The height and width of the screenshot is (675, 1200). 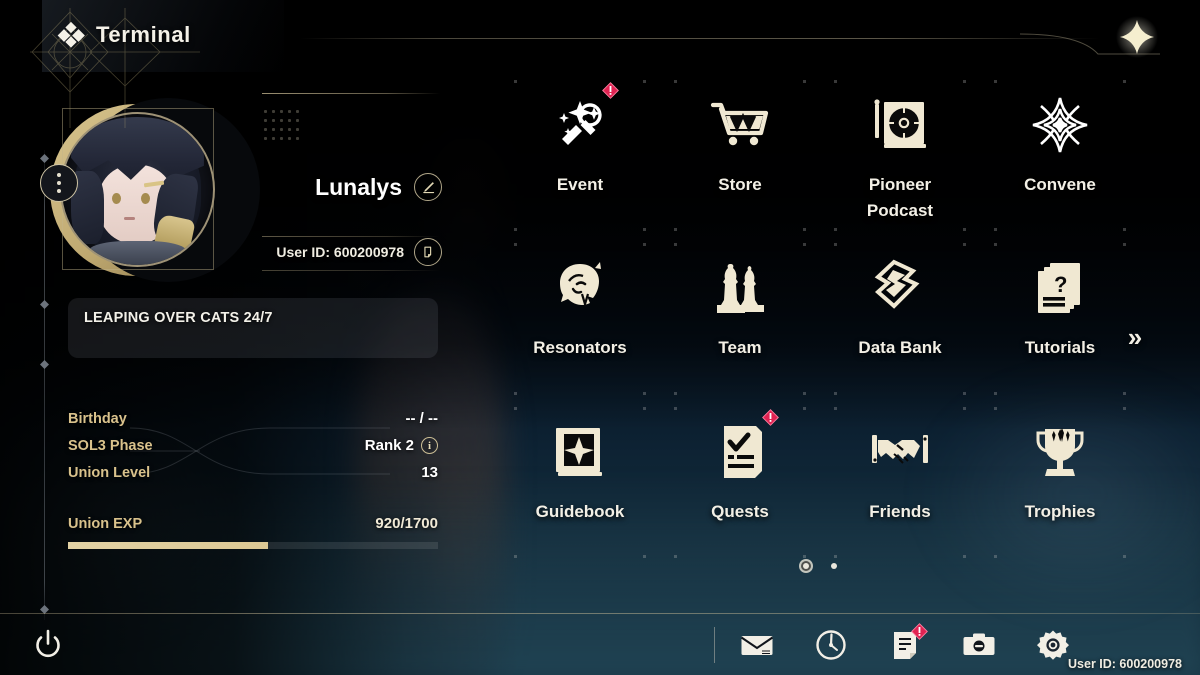 What do you see at coordinates (1060, 452) in the screenshot?
I see `trophy-icon` at bounding box center [1060, 452].